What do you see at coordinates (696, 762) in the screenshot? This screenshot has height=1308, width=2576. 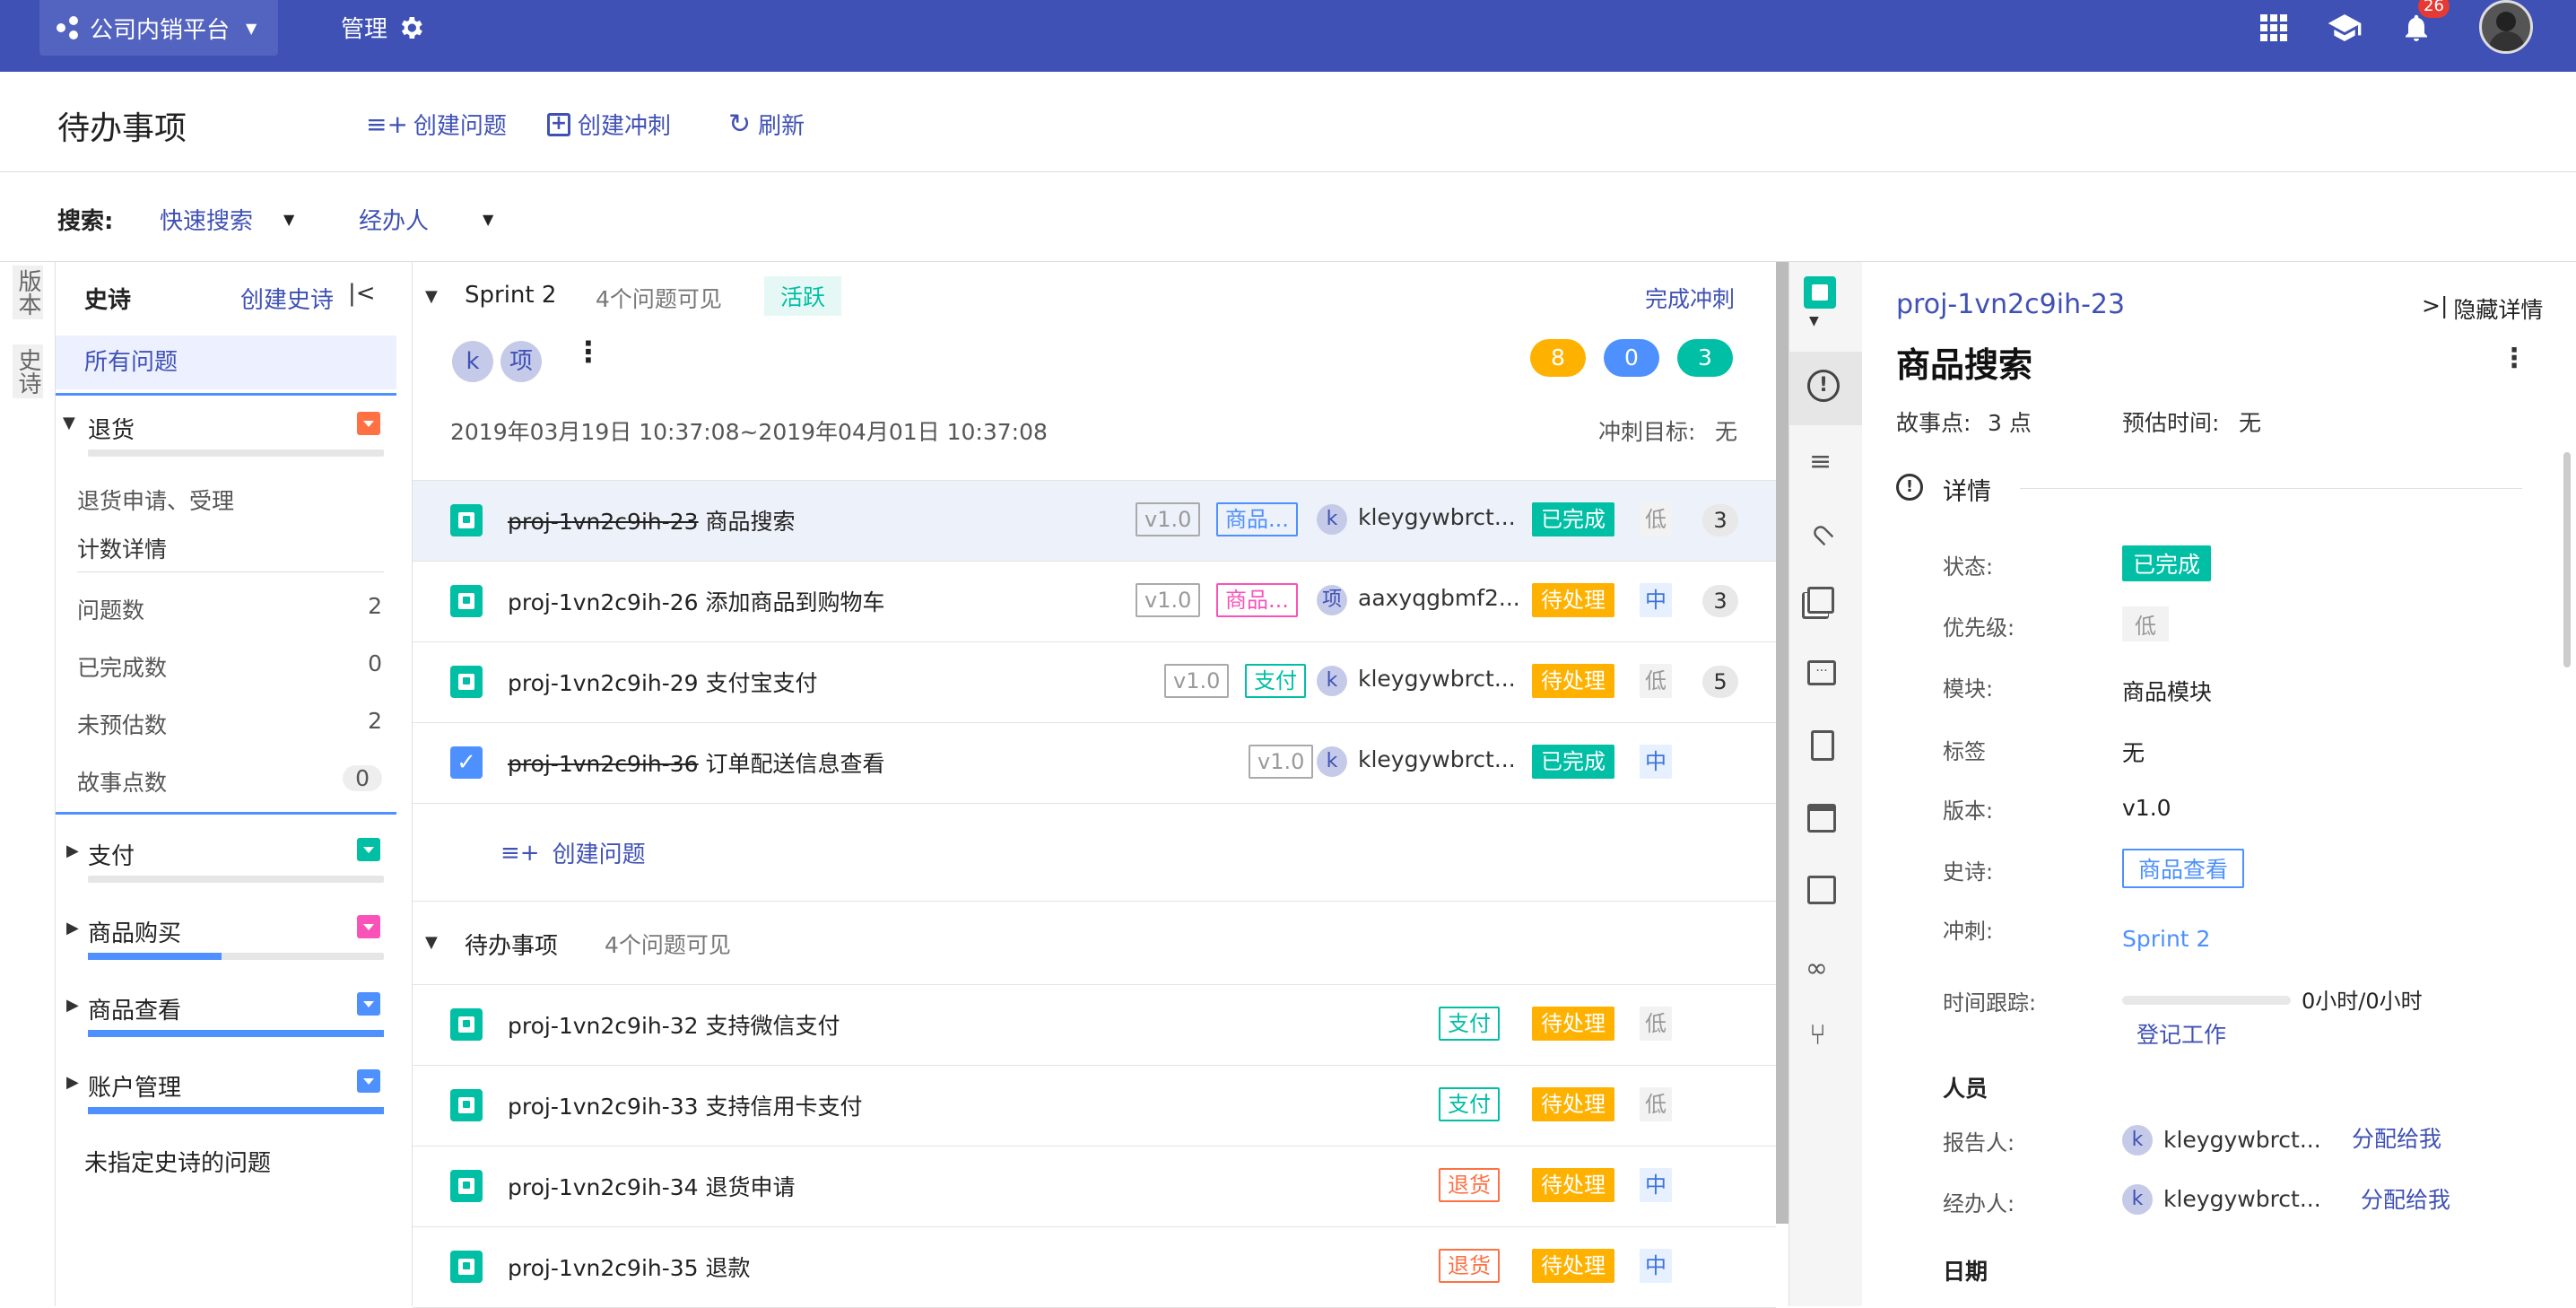 I see `issue-title: proj-1vn2c9ih-36 订单配送信息查看` at bounding box center [696, 762].